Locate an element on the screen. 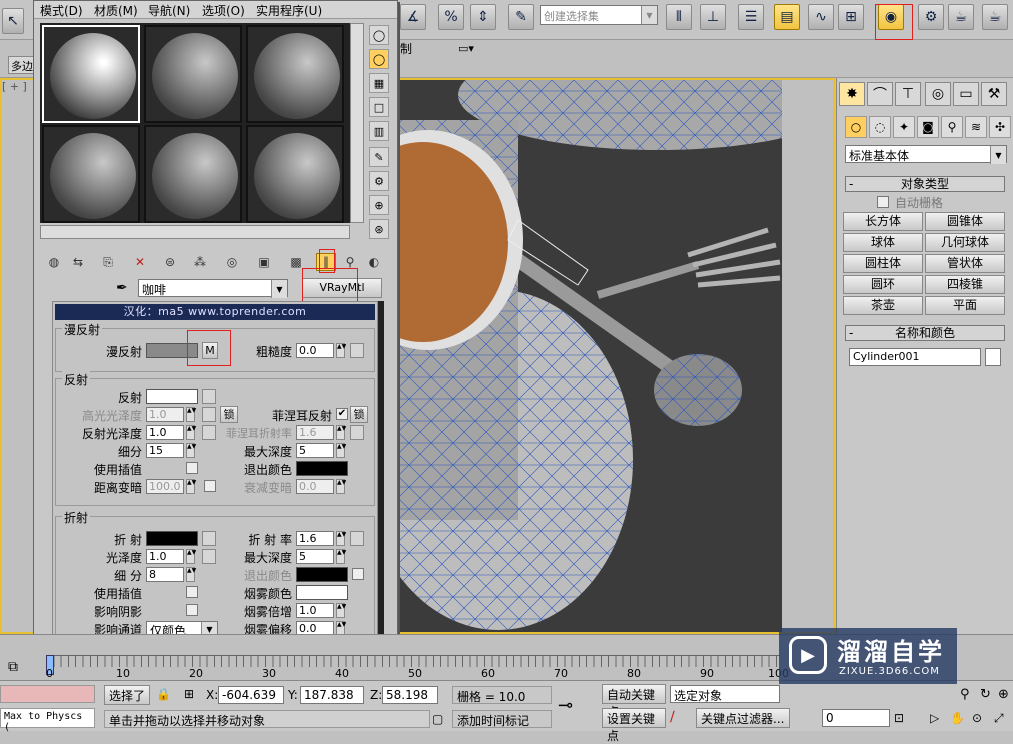  slots-horizontal-scrollbar is located at coordinates (195, 232).